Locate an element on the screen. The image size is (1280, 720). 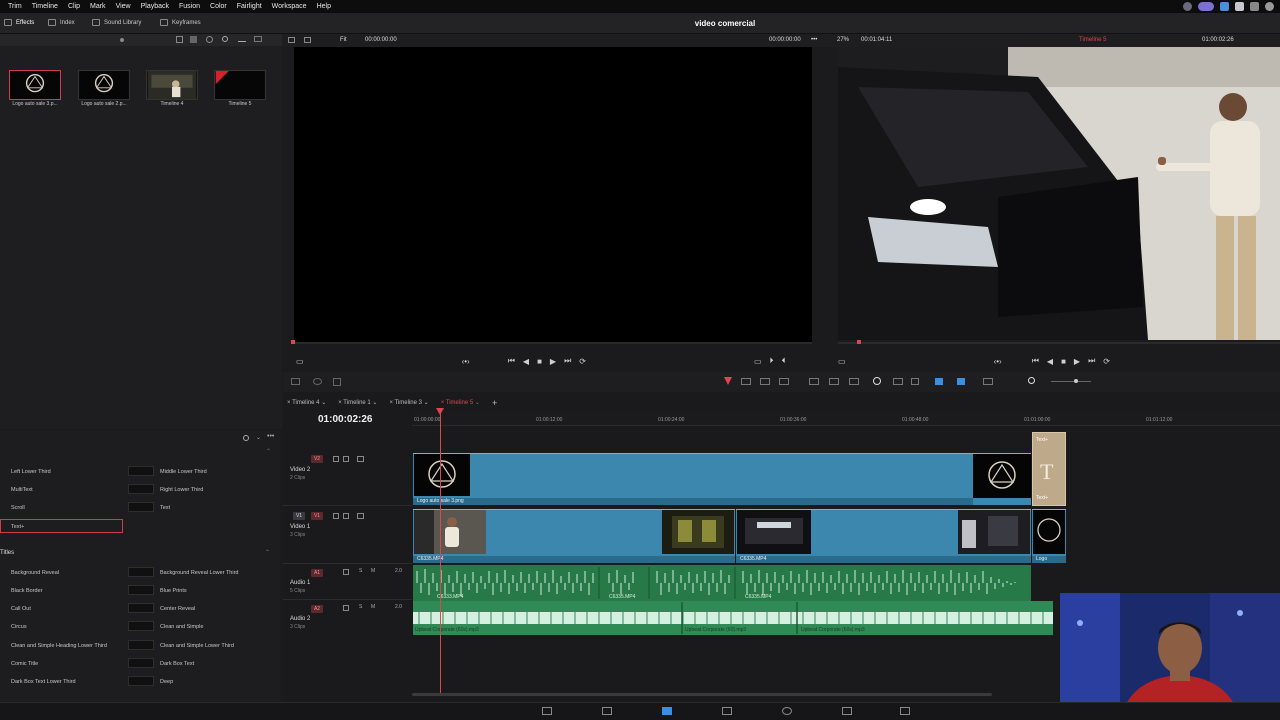
zoom-slider is located at coordinates (1071, 381).